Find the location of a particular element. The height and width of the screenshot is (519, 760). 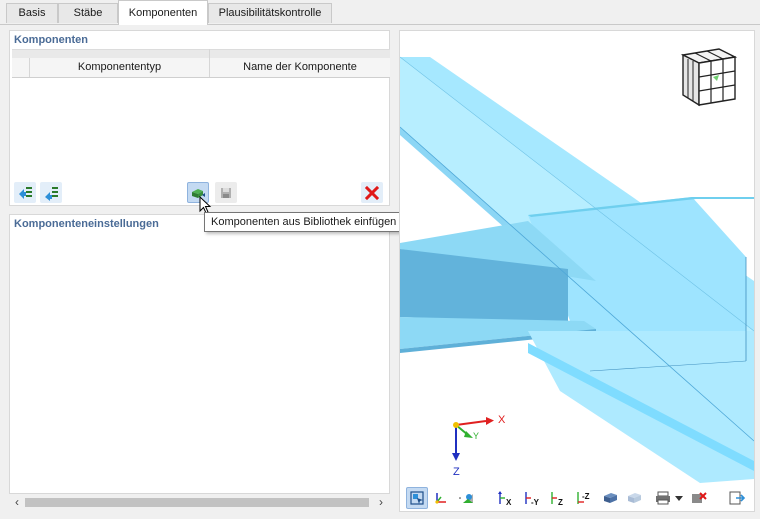

view-toolbar: X -Y Z -Z is located at coordinates (577, 497).